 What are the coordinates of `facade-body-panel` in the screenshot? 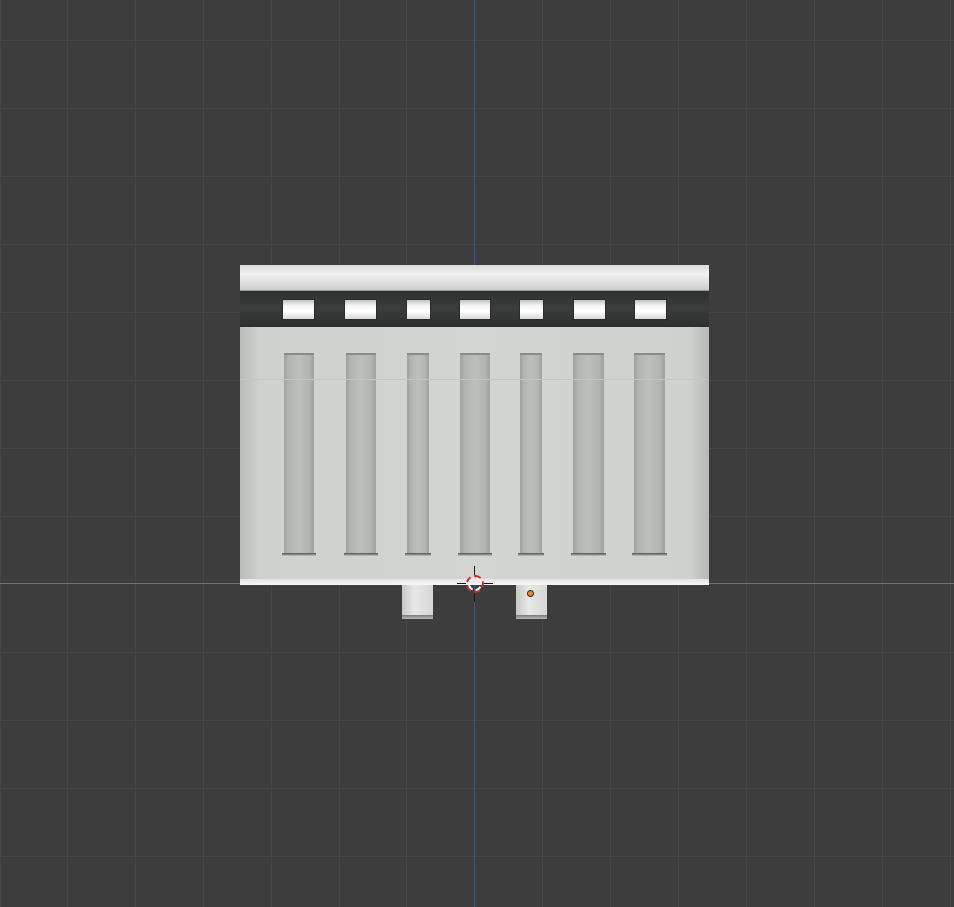 It's located at (474, 453).